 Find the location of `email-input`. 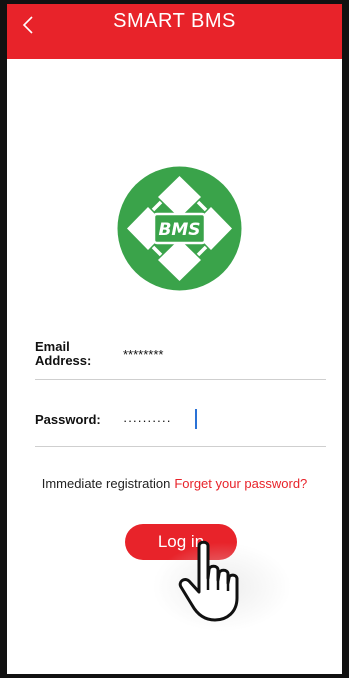

email-input is located at coordinates (223, 354).